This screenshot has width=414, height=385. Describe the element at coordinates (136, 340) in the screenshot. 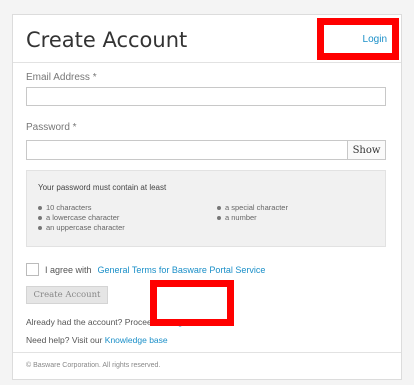

I see `knowledge-base-link: Knowledge base` at that location.